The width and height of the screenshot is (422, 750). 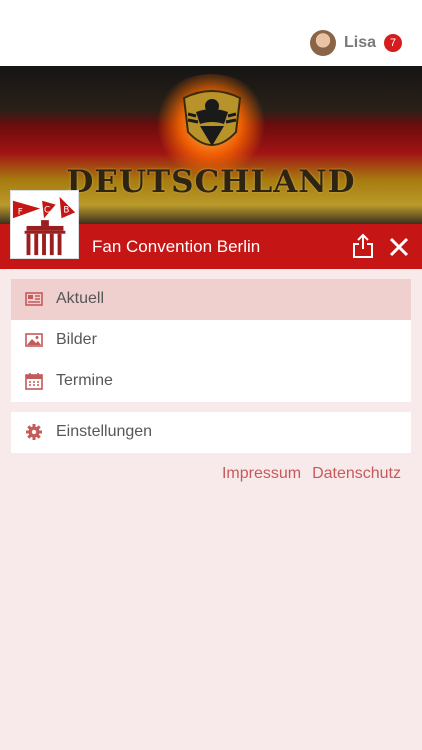 What do you see at coordinates (363, 246) in the screenshot?
I see `share-icon` at bounding box center [363, 246].